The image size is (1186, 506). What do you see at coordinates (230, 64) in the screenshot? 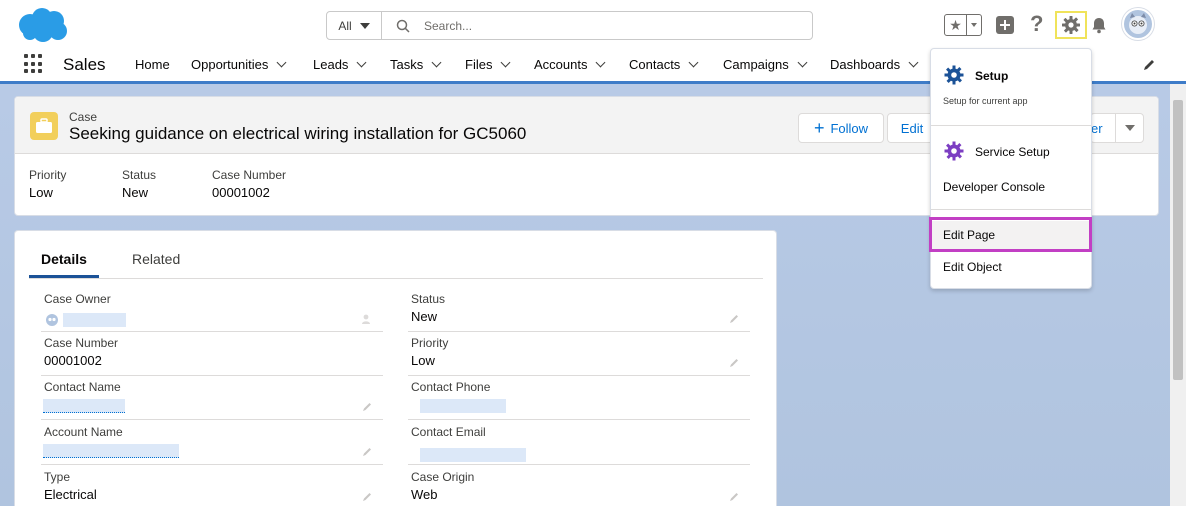
I see `nav-item-label: Opportunities` at bounding box center [230, 64].